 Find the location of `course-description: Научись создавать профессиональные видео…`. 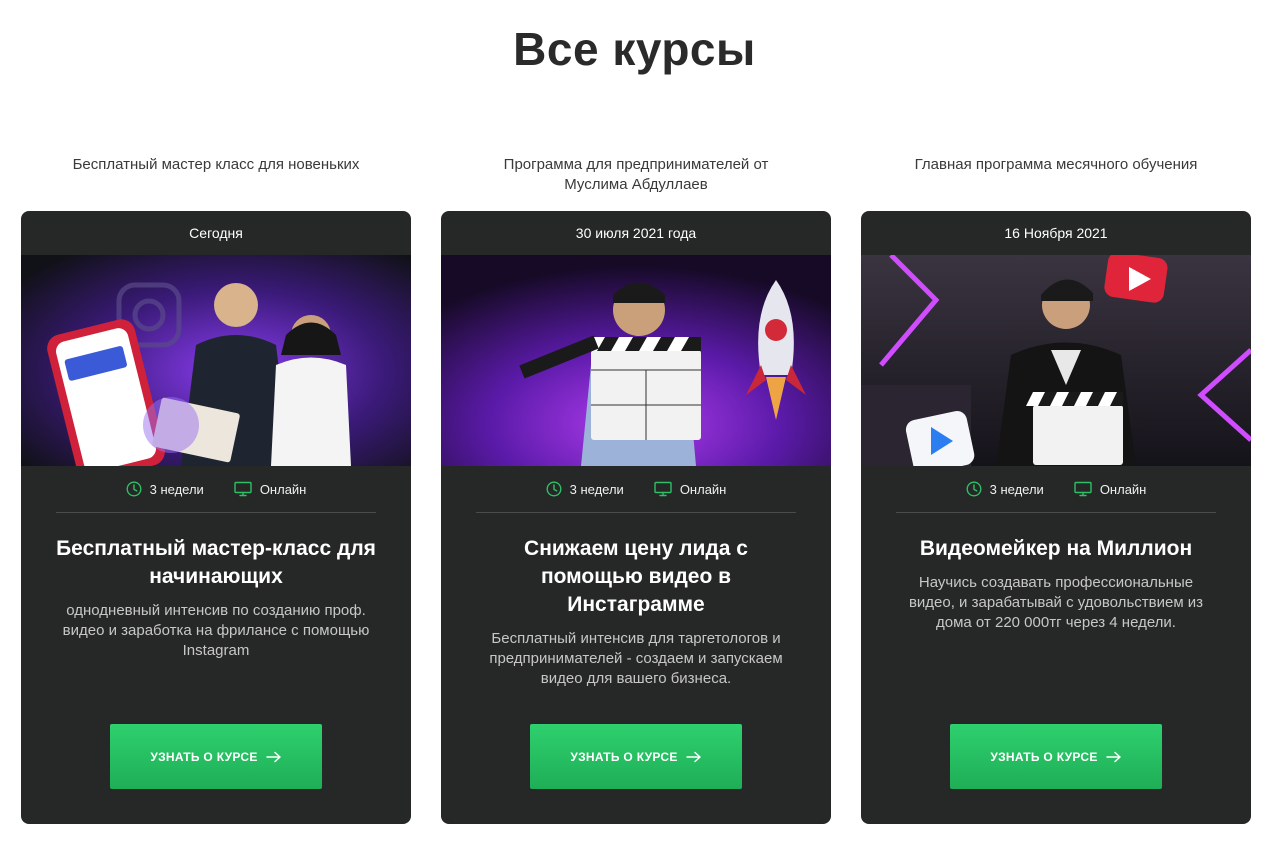

course-description: Научись создавать профессиональные видео… is located at coordinates (1056, 602).